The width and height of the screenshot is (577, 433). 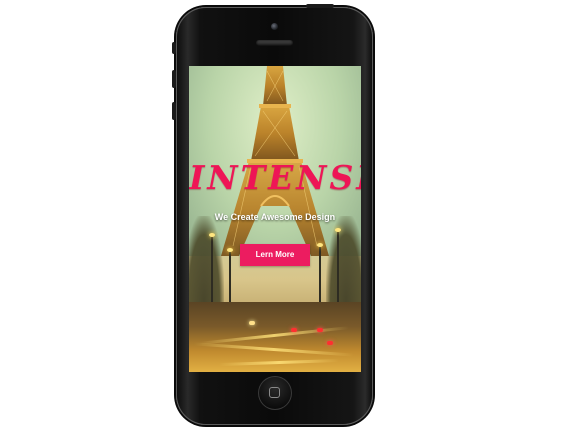 What do you see at coordinates (252, 323) in the screenshot?
I see `car-headlight` at bounding box center [252, 323].